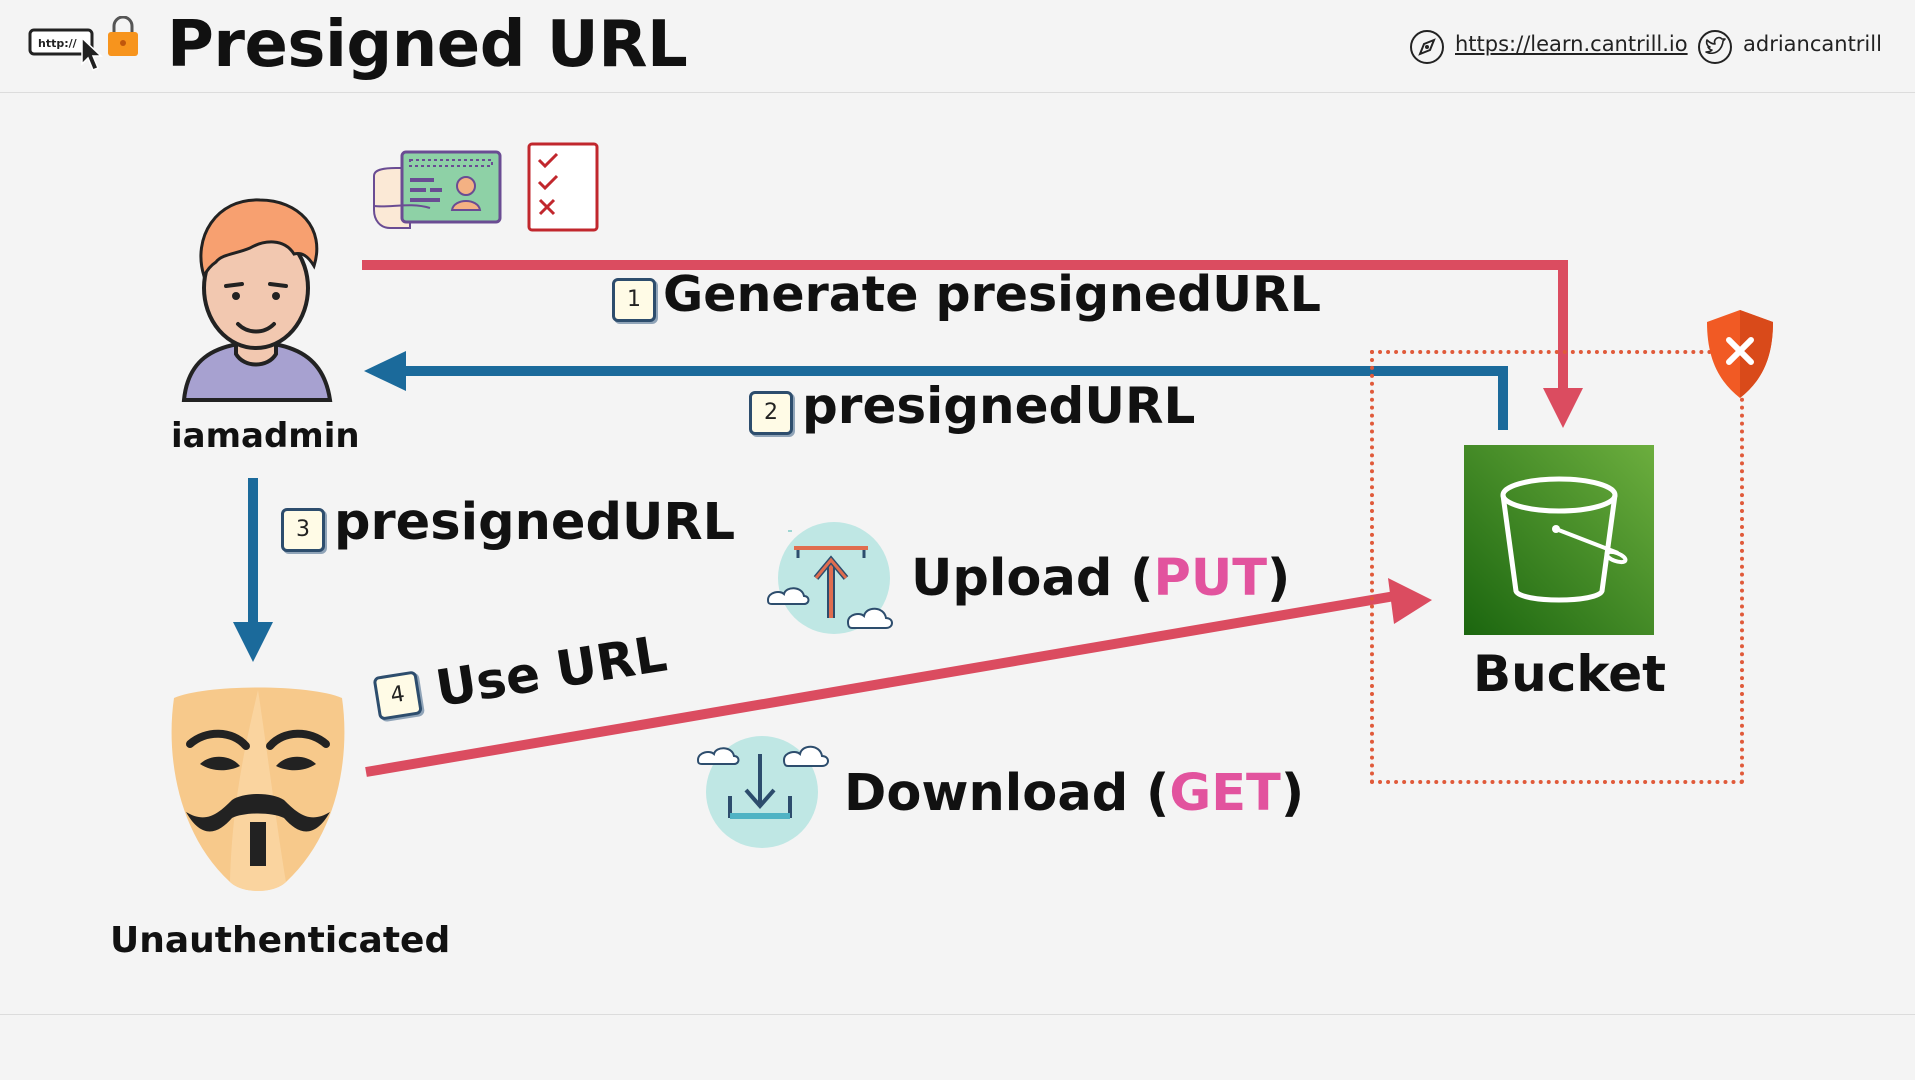  Describe the element at coordinates (535, 522) in the screenshot. I see `step-3-label: presignedURL` at that location.